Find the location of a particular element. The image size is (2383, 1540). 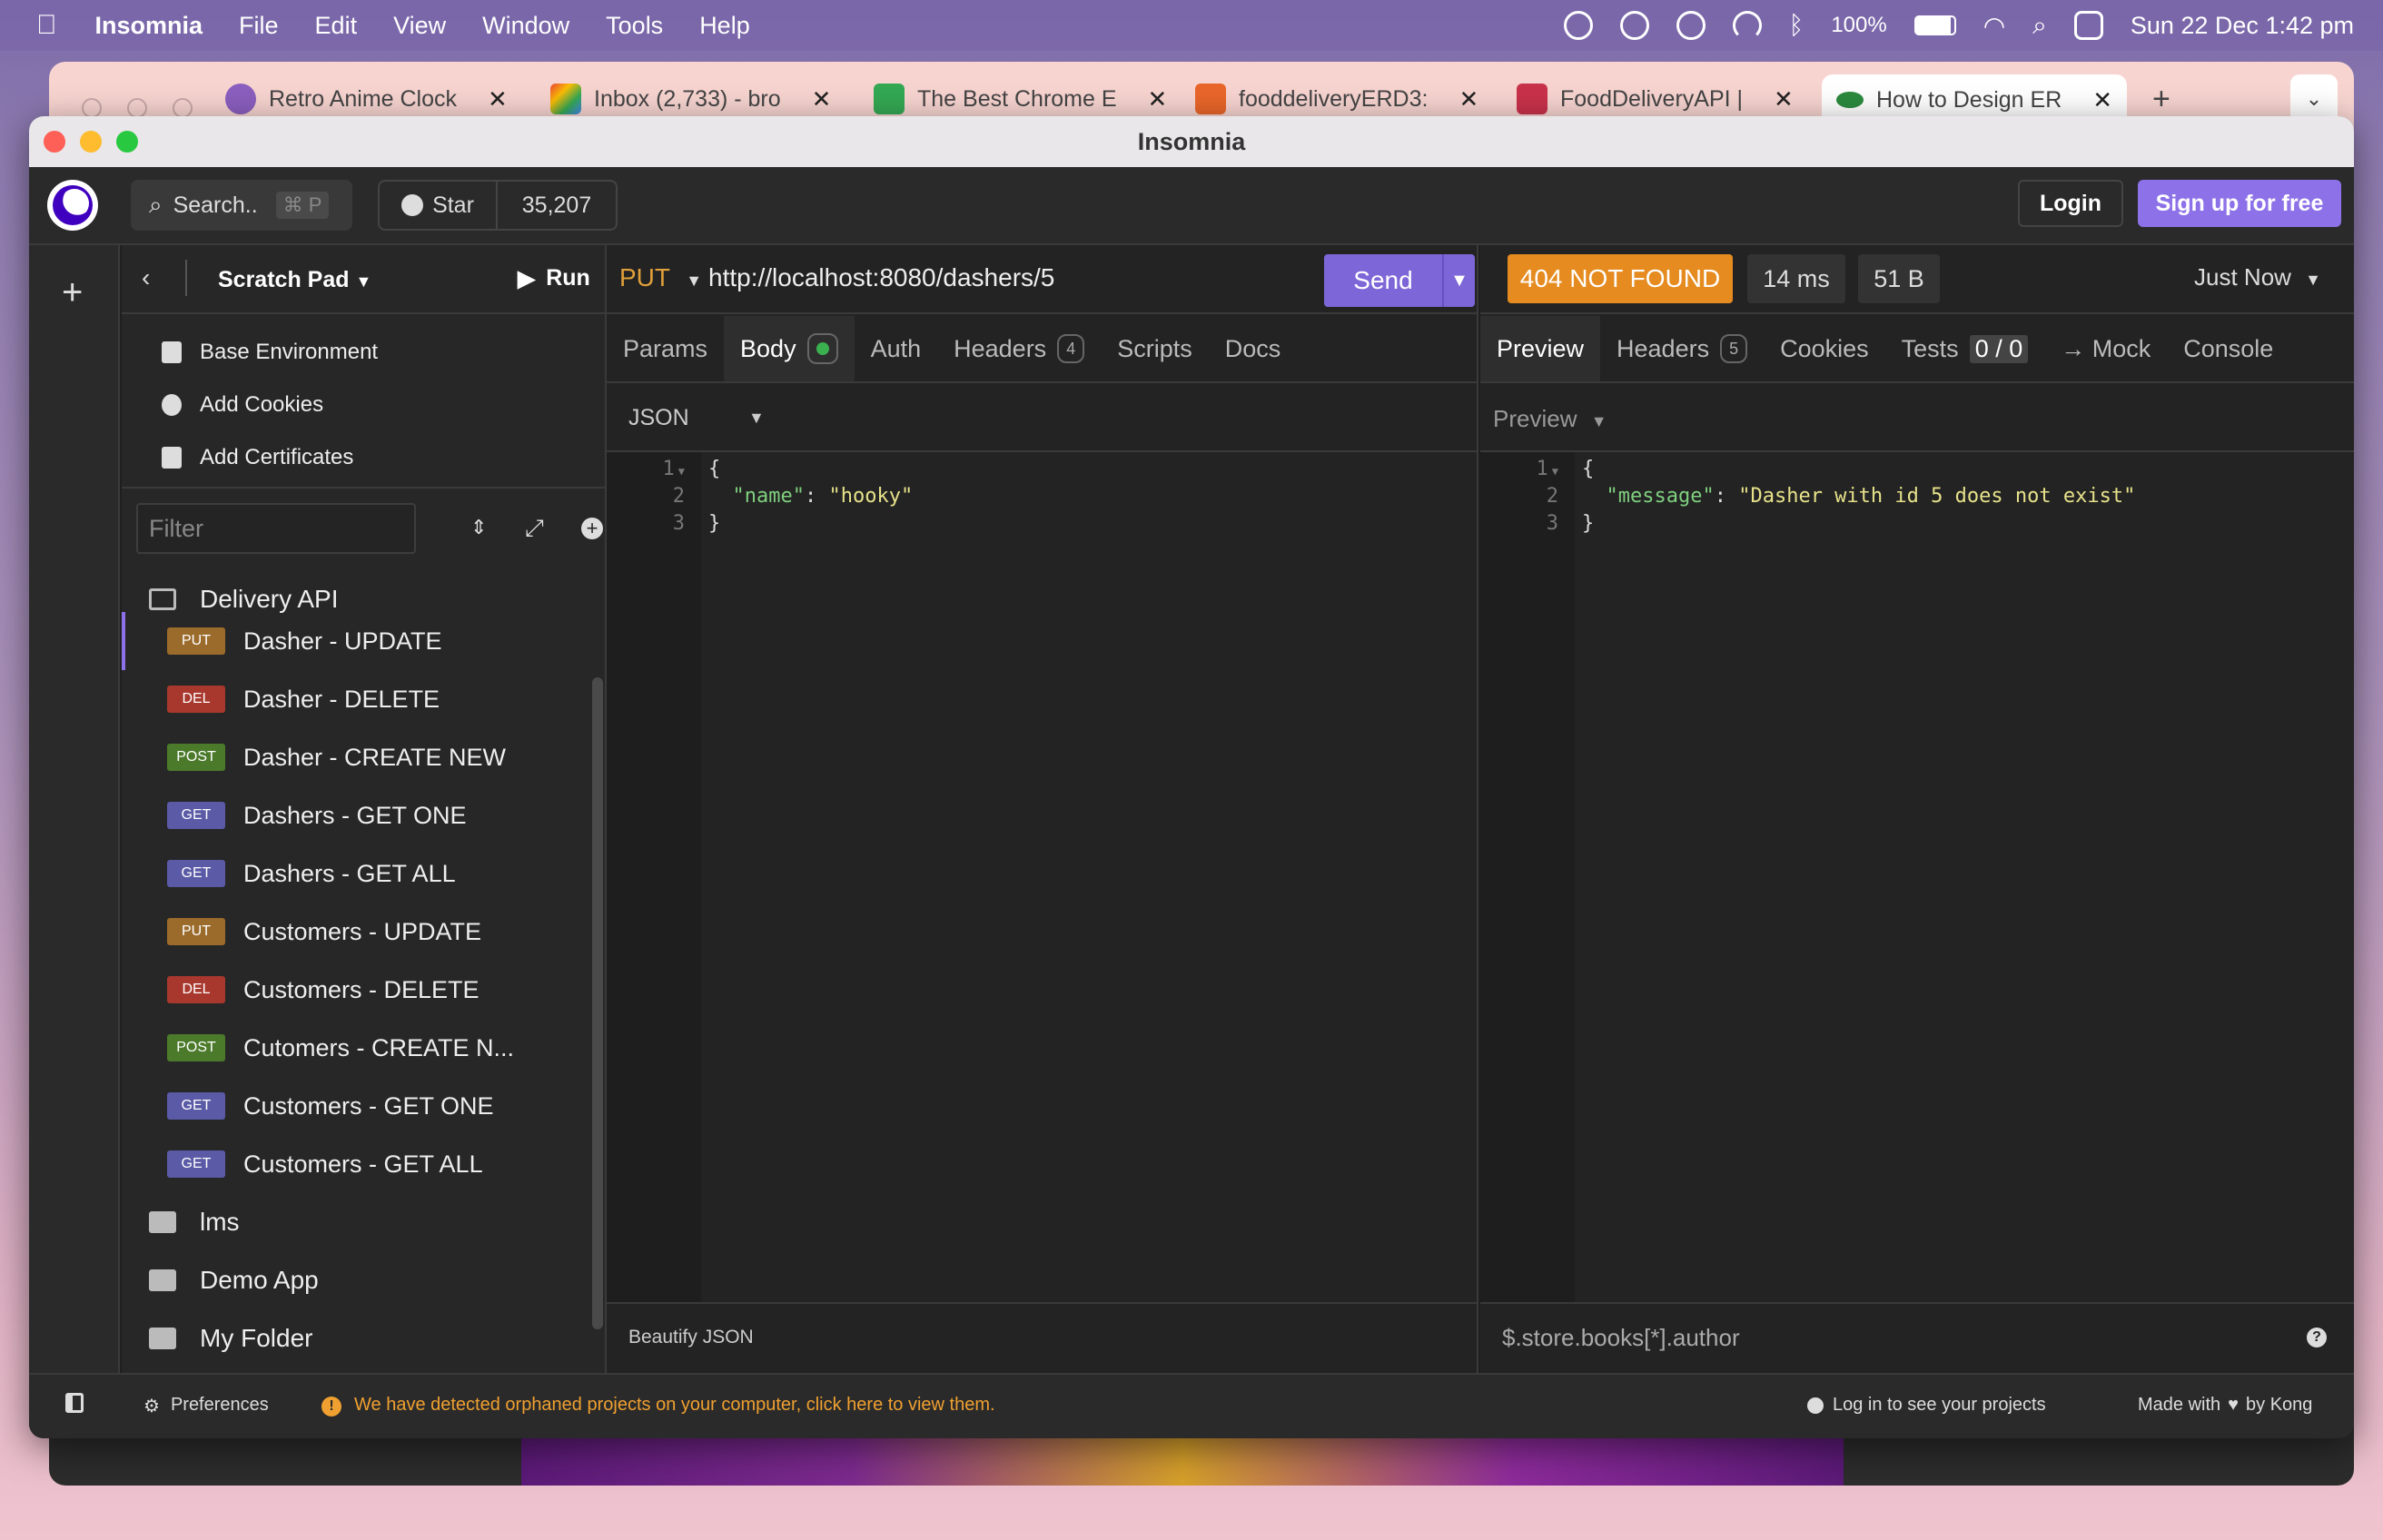

body-type-dropdown: JSON is located at coordinates (658, 418).